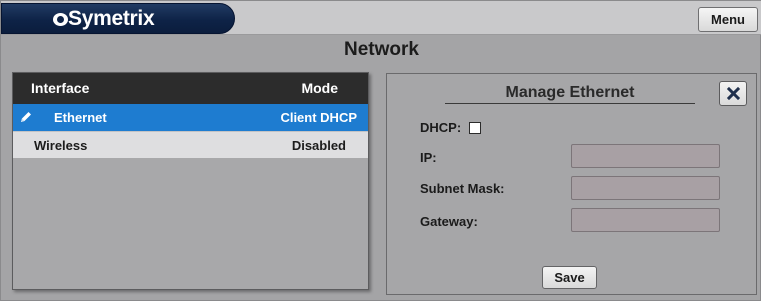 The width and height of the screenshot is (761, 301). Describe the element at coordinates (441, 127) in the screenshot. I see `dhcp-label: DHCP:` at that location.